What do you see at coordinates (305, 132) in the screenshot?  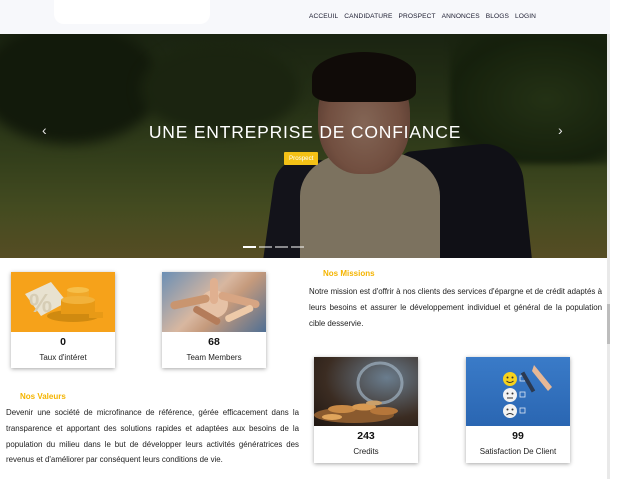 I see `hero-title: UNE ENTREPRISE DE CONFIANCE` at bounding box center [305, 132].